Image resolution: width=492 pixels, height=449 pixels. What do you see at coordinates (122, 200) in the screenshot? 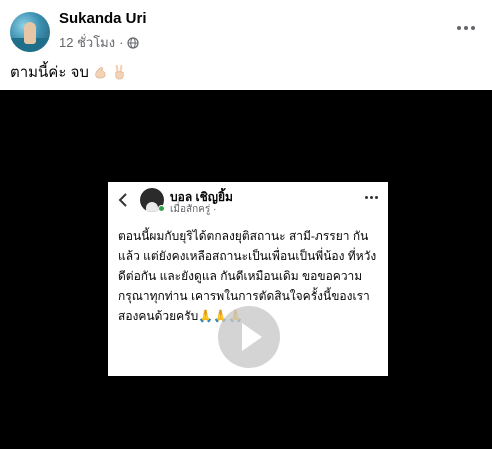
I see `back-arrow-icon` at bounding box center [122, 200].